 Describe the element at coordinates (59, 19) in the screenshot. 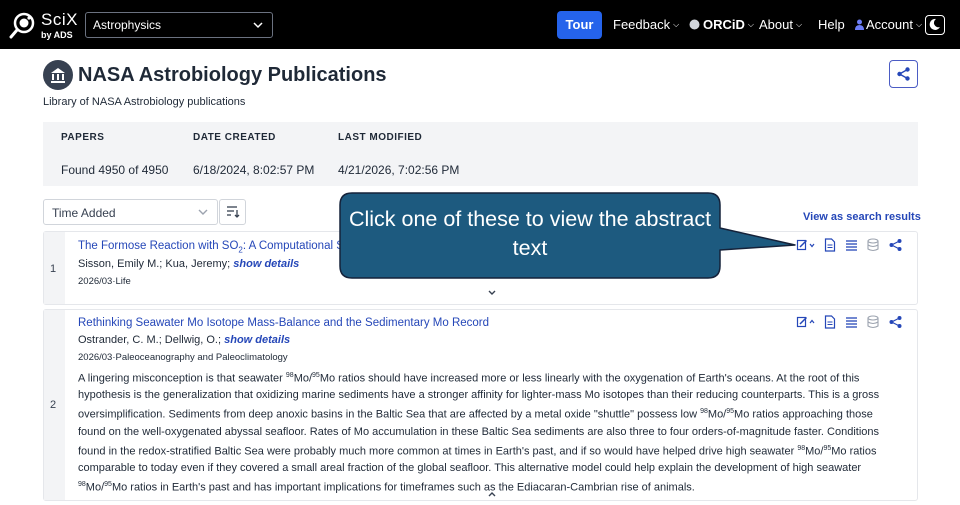

I see `logo-title: SciX` at that location.